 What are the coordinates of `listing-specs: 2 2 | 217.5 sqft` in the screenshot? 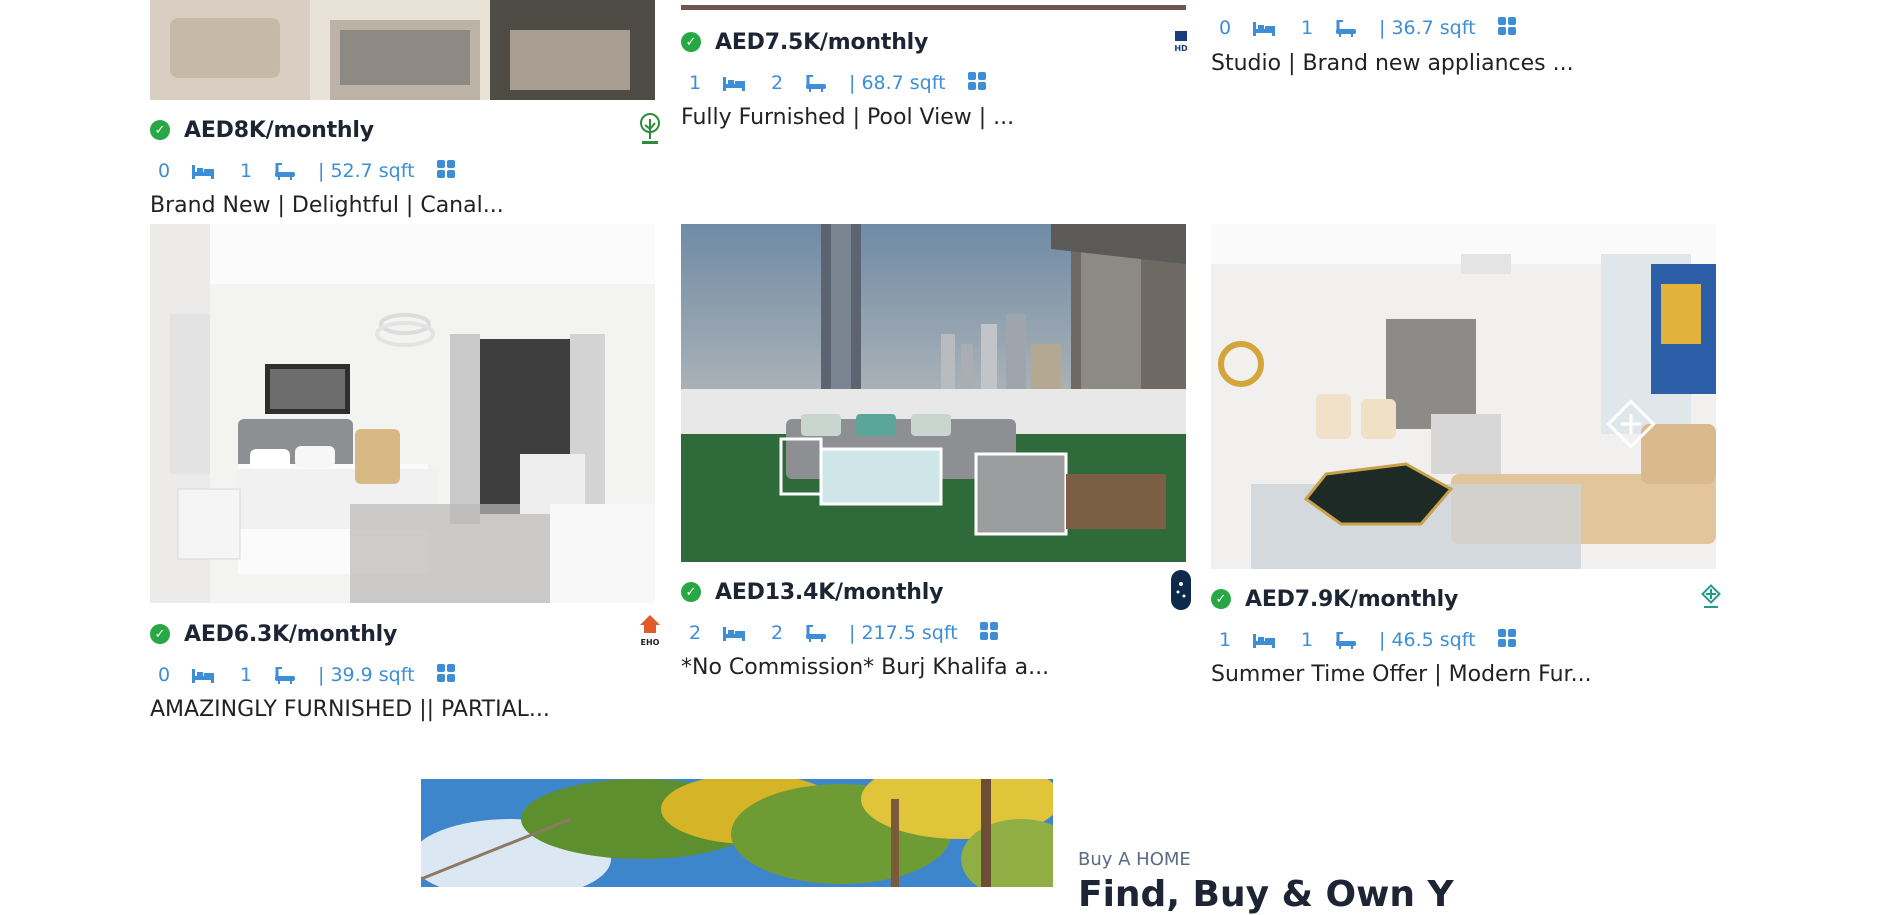 It's located at (839, 633).